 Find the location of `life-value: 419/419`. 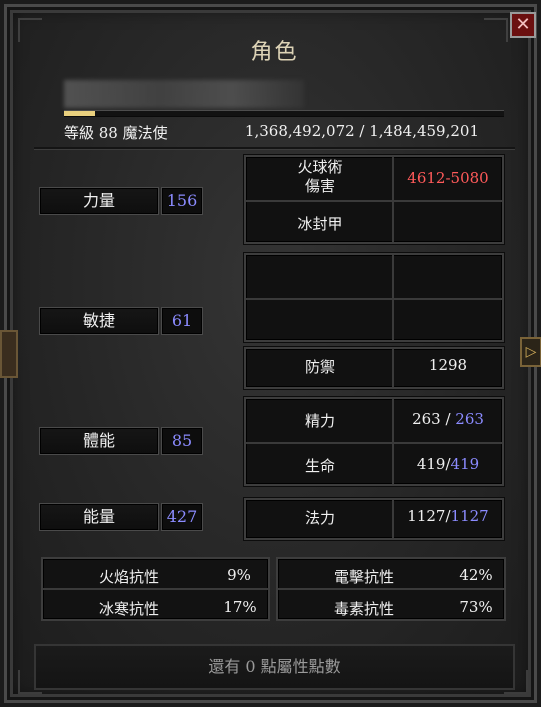

life-value: 419/419 is located at coordinates (448, 464).